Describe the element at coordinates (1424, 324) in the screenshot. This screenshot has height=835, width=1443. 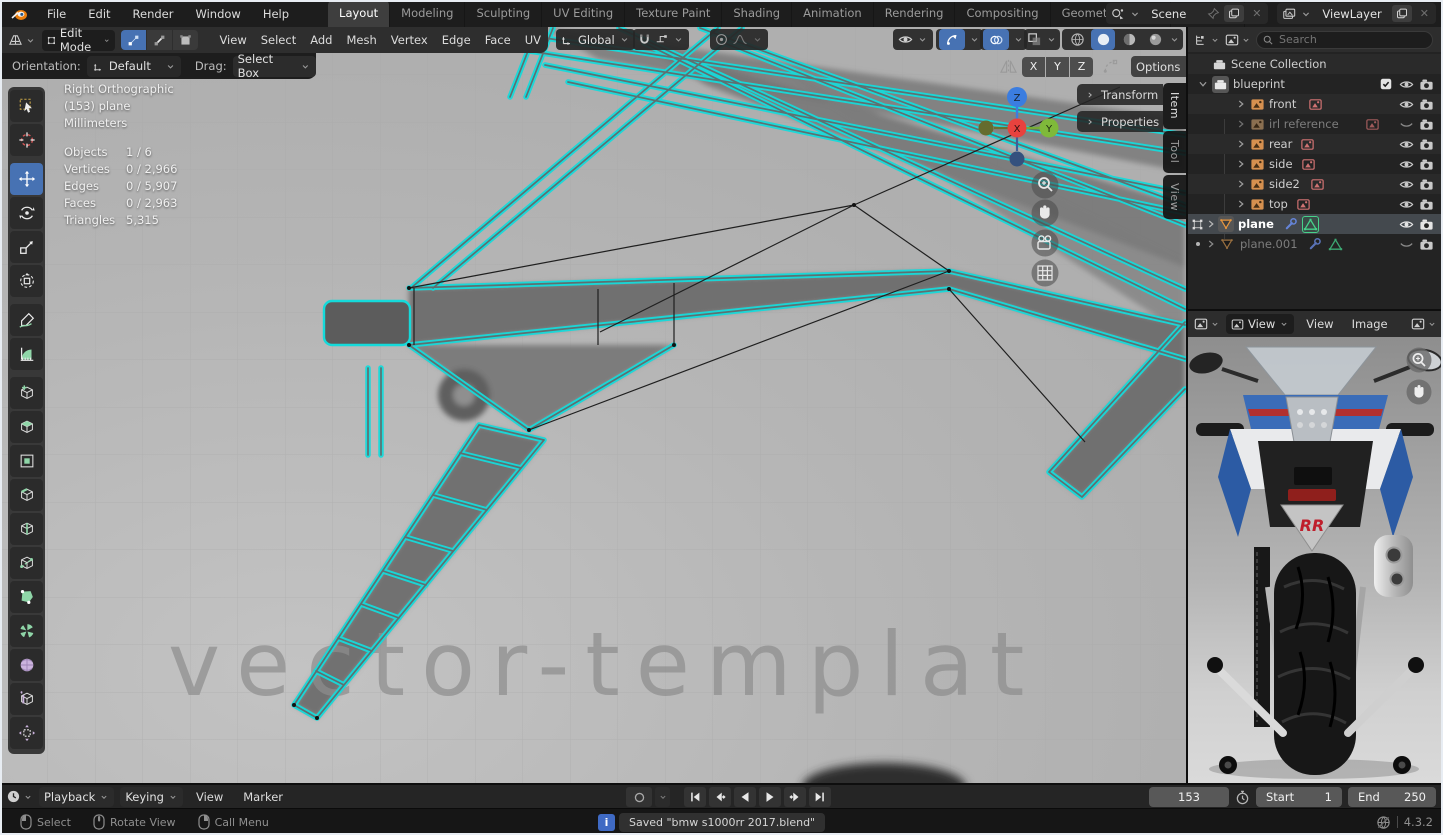
I see `image-datablock-button` at that location.